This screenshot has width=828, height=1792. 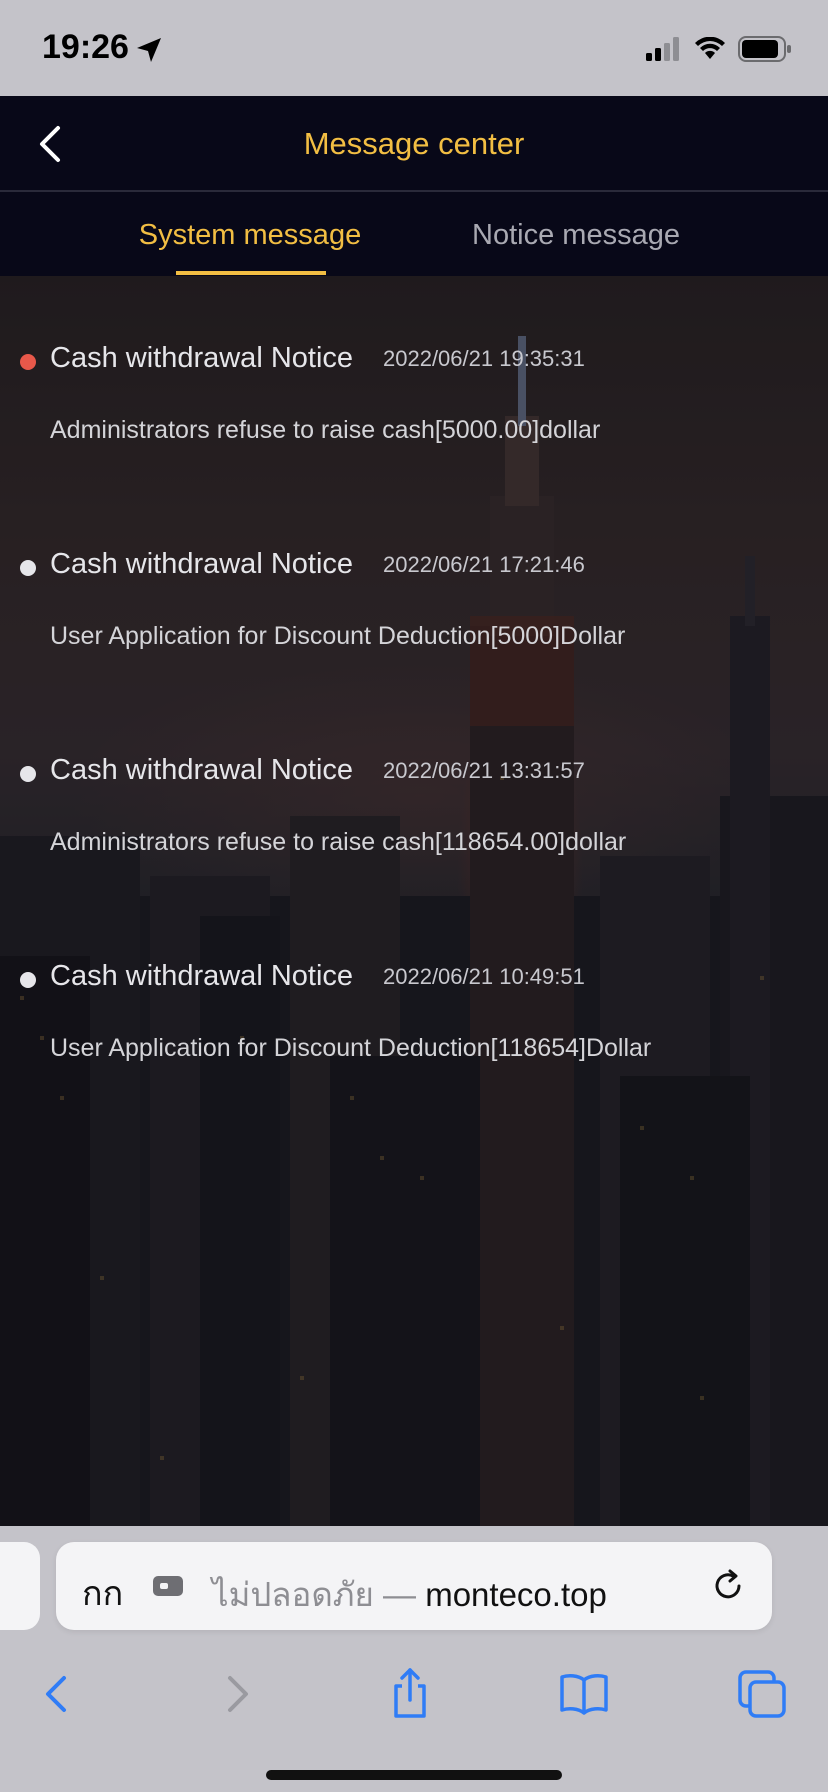 I want to click on page-title: Message center, so click(x=414, y=143).